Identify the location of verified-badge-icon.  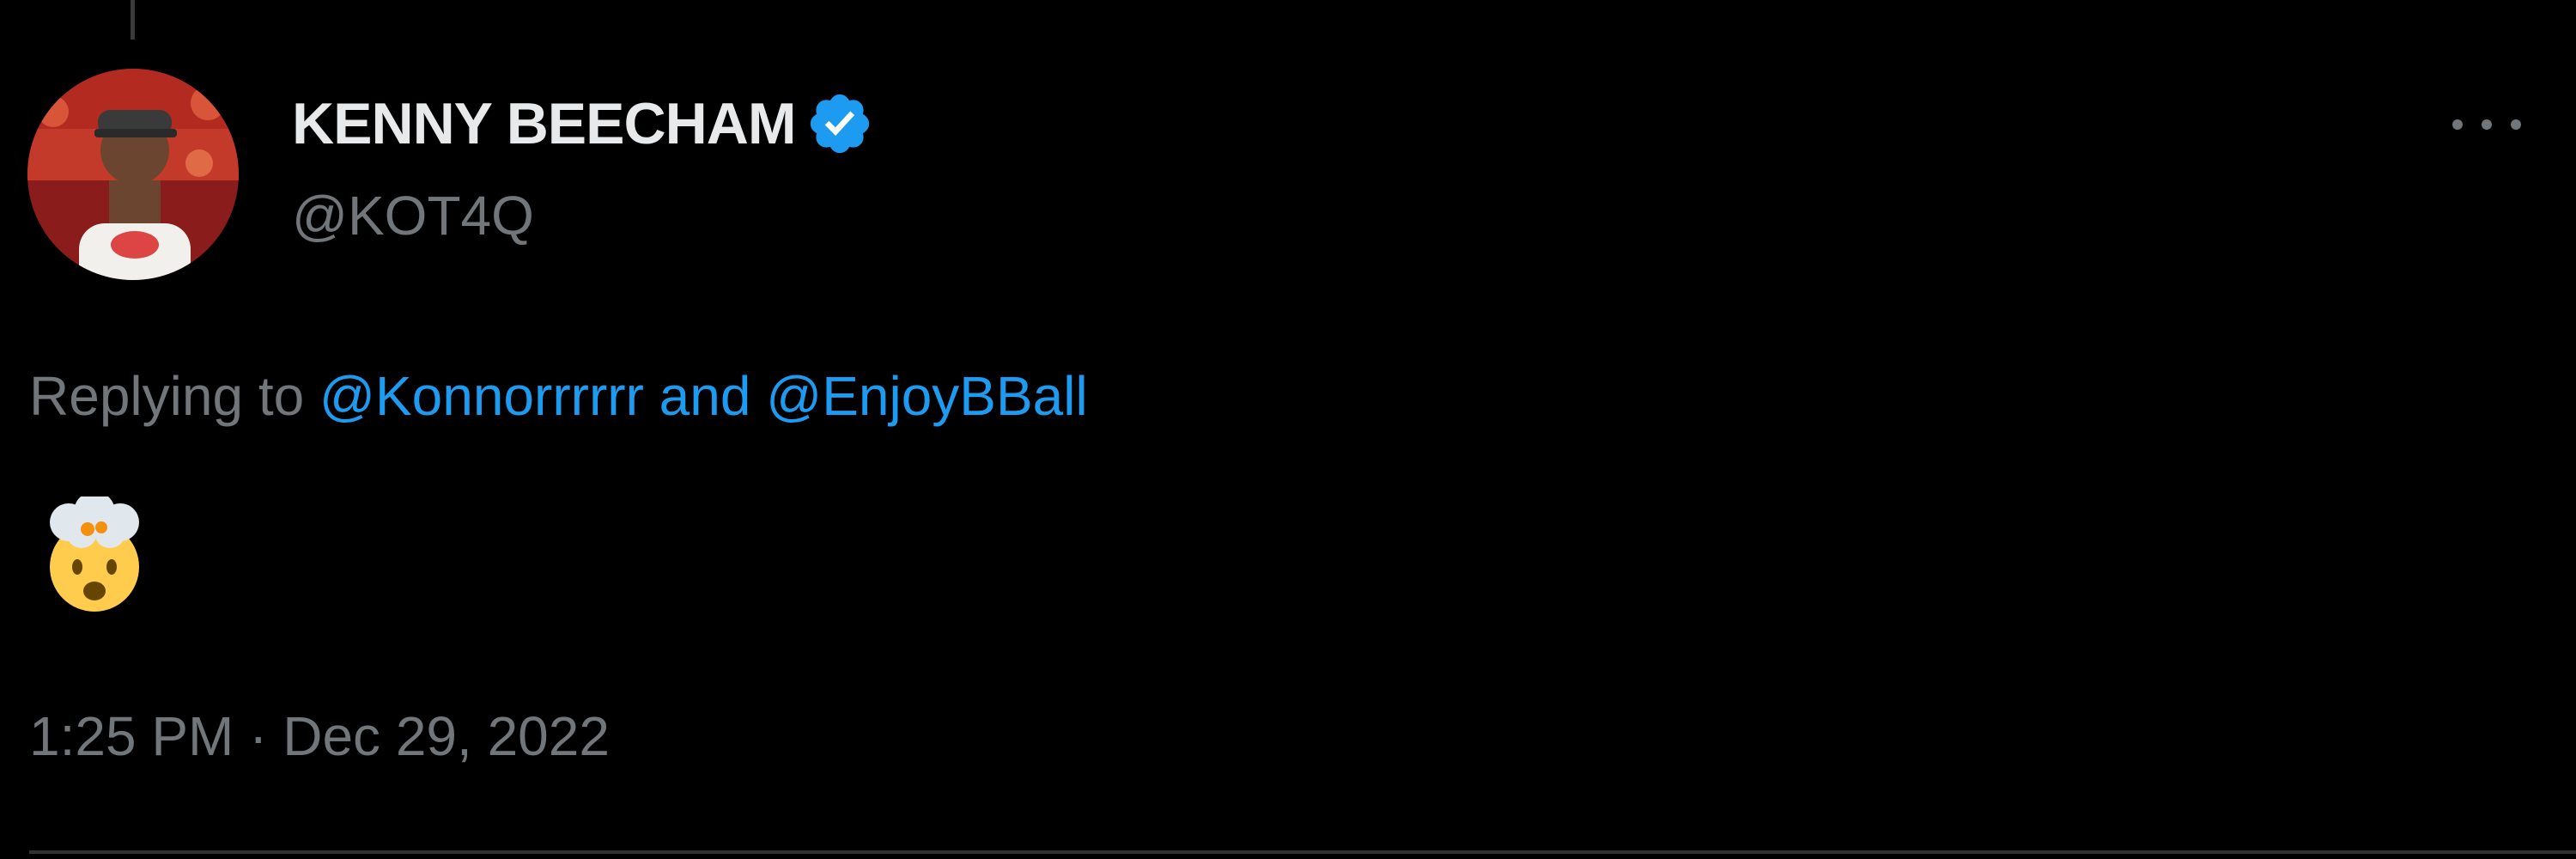
(839, 124).